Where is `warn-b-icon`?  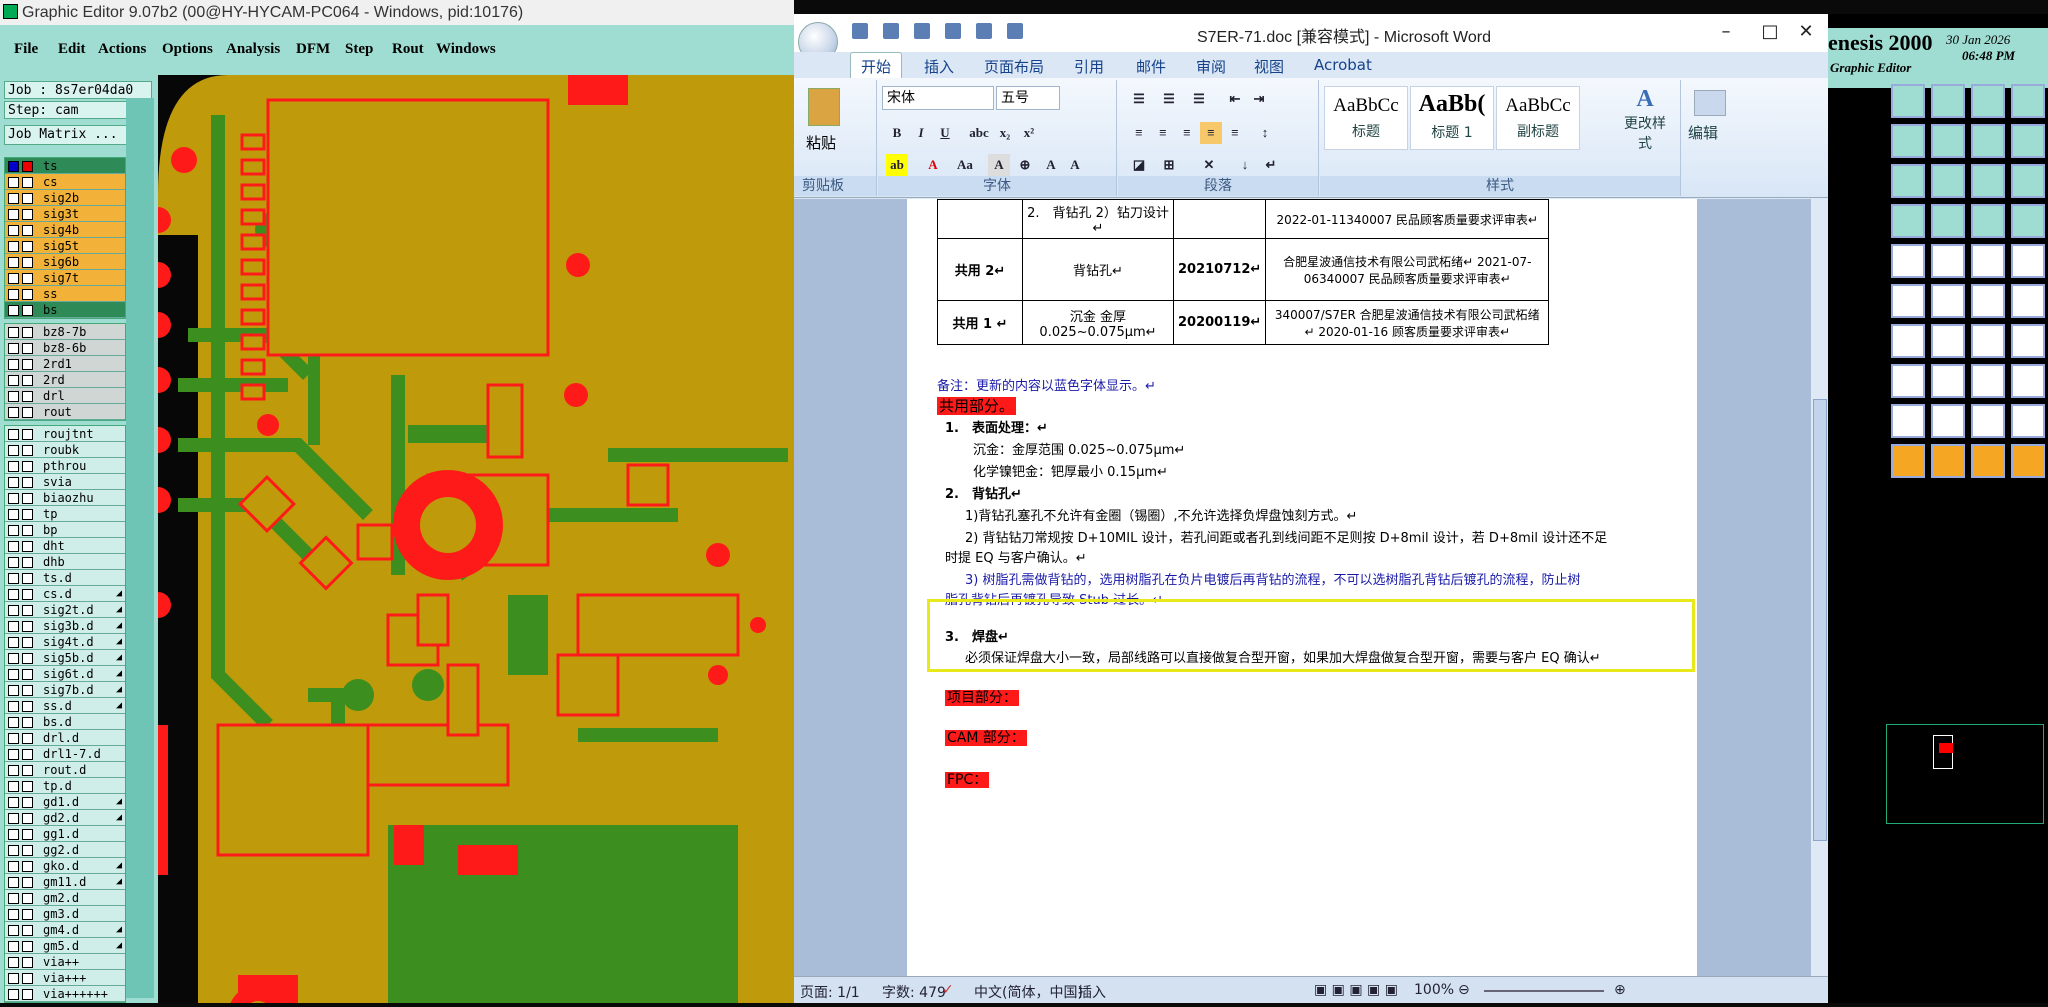 warn-b-icon is located at coordinates (1948, 421).